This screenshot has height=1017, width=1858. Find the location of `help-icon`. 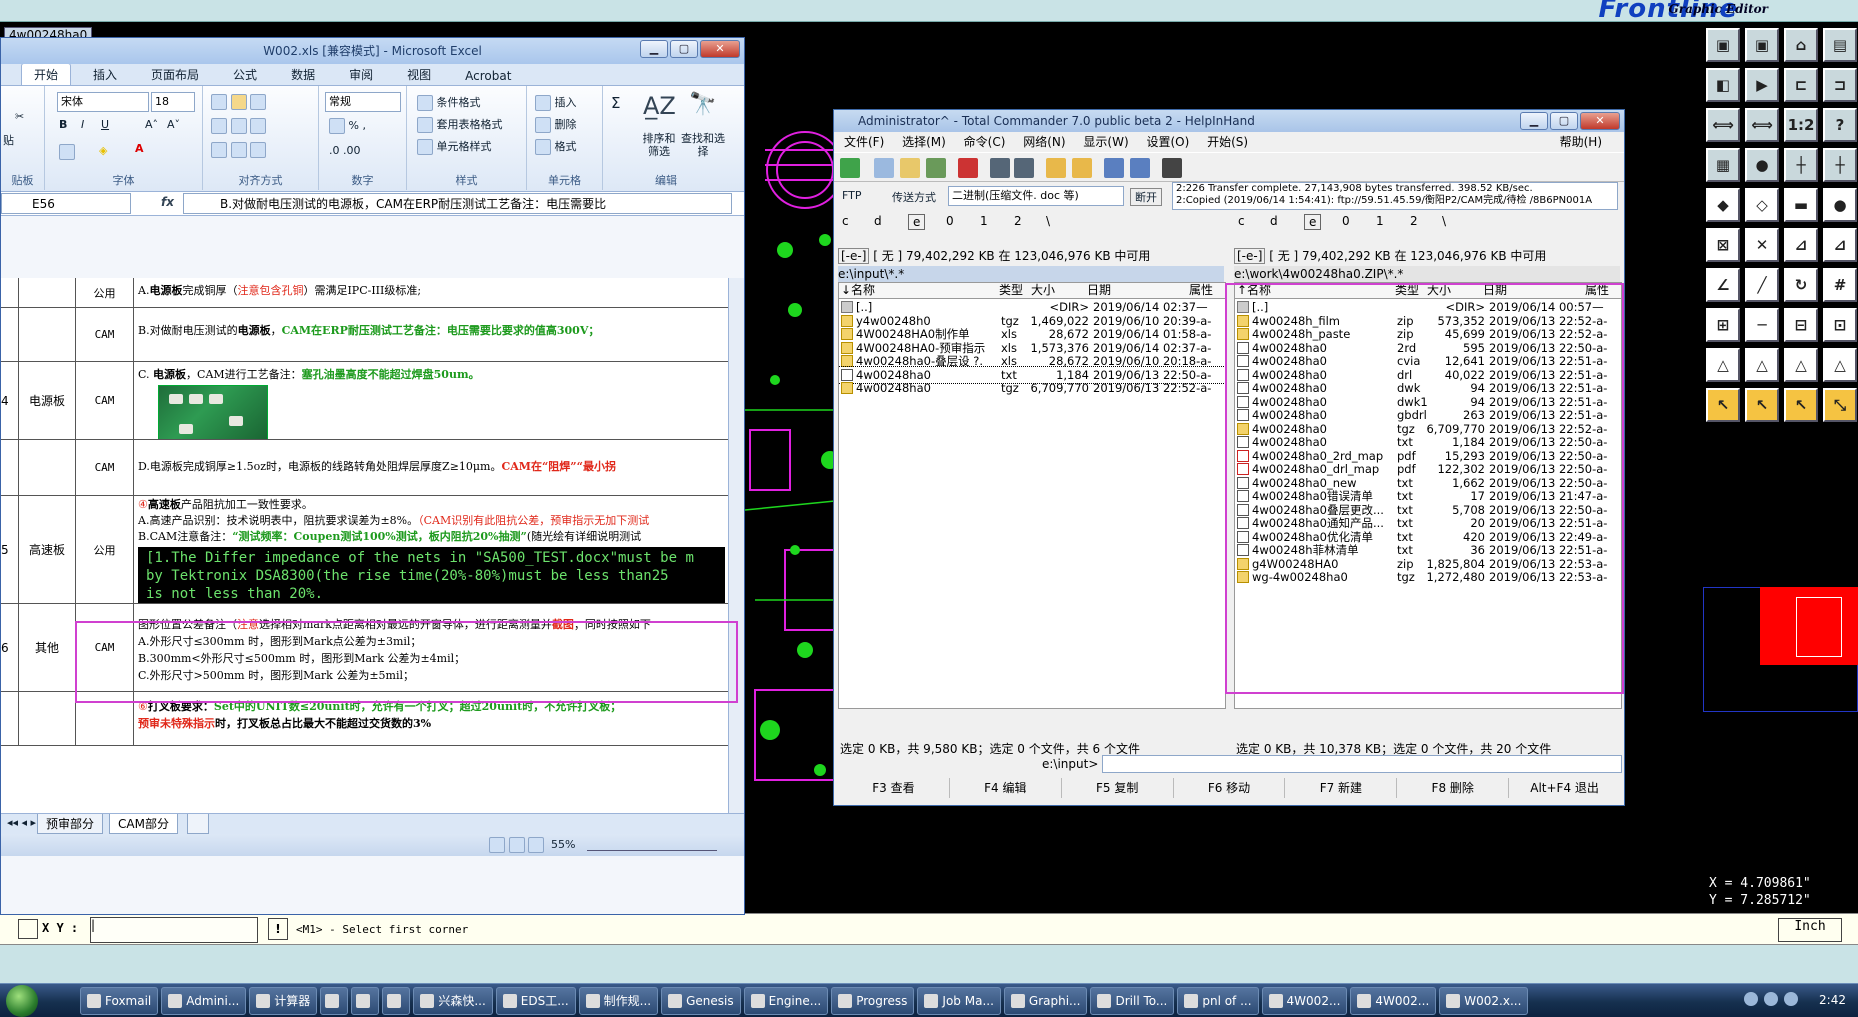

help-icon is located at coordinates (1791, 999).